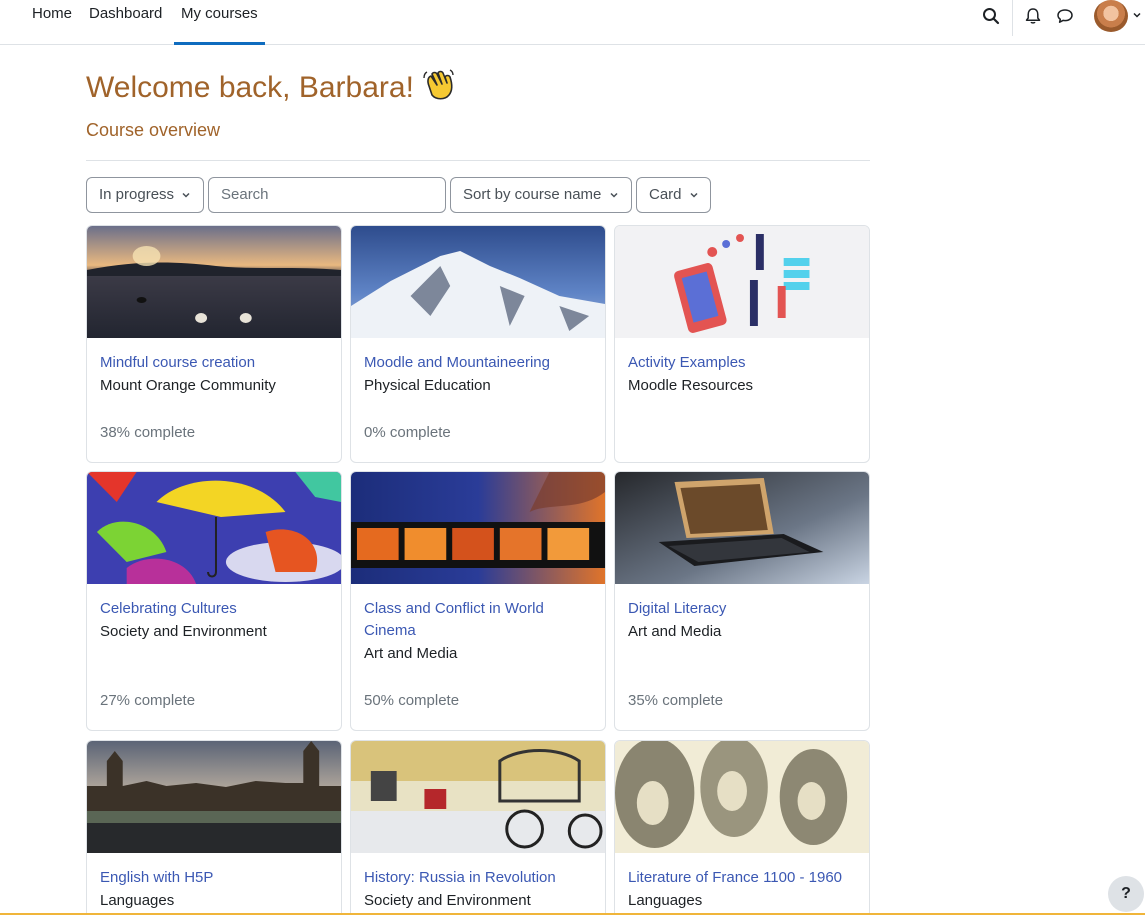  What do you see at coordinates (148, 432) in the screenshot?
I see `course-progress: 38% complete` at bounding box center [148, 432].